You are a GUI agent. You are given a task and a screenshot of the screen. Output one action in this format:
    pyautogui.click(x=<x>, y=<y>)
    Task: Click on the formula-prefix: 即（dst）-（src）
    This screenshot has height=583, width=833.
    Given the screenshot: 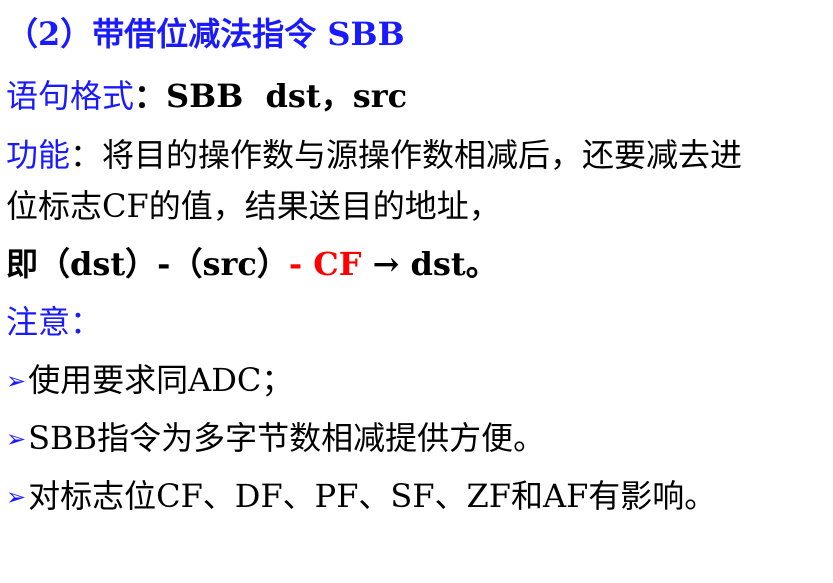 What is the action you would take?
    pyautogui.click(x=147, y=264)
    